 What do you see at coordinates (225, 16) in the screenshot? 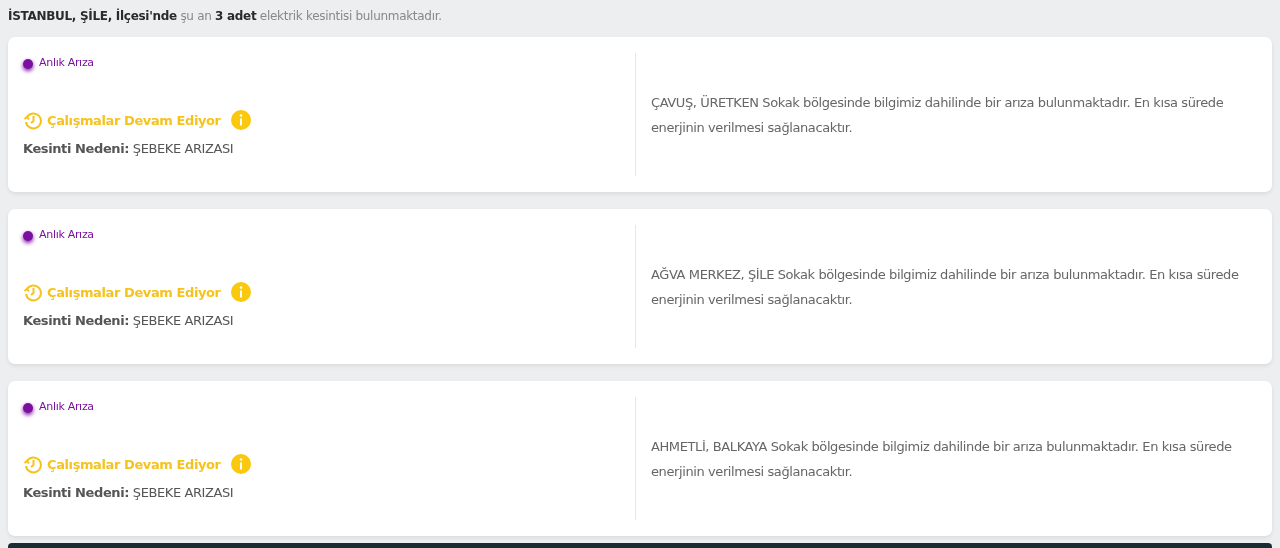
I see `summary-text: İSTANBUL, ŞİLE, İlçesi'nde şu an 3 adet elektrik kesintisi bulunmaktadır.` at bounding box center [225, 16].